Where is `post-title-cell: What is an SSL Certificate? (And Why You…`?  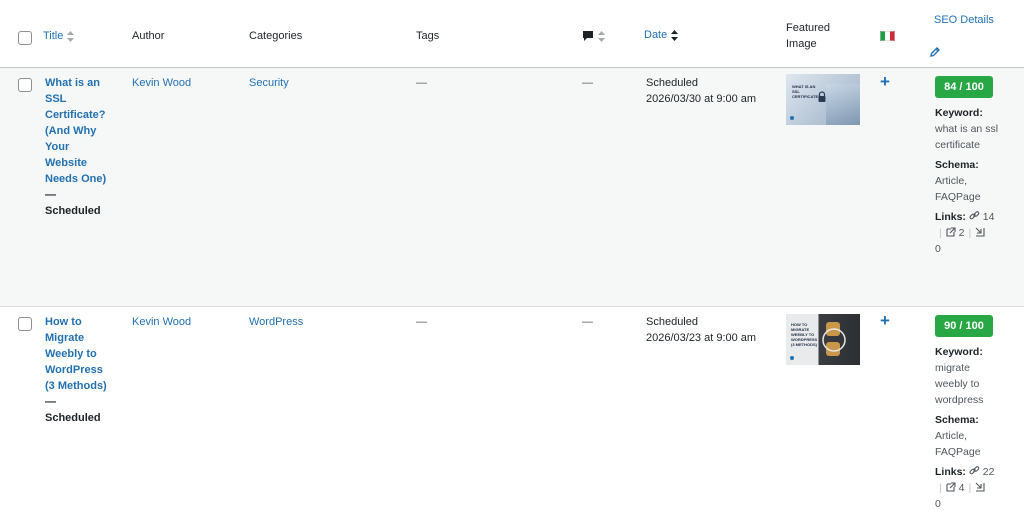 post-title-cell: What is an SSL Certificate? (And Why You… is located at coordinates (80, 147).